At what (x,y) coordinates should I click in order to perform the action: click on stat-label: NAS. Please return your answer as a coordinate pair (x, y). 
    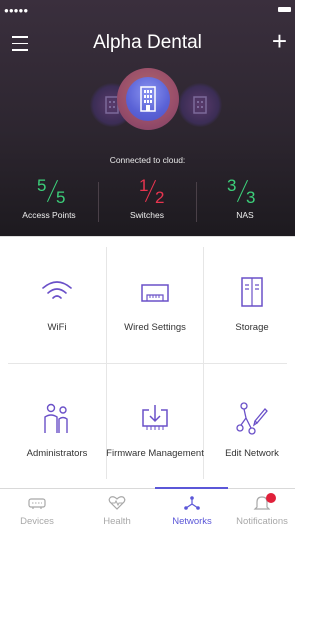
    Looking at the image, I should click on (245, 215).